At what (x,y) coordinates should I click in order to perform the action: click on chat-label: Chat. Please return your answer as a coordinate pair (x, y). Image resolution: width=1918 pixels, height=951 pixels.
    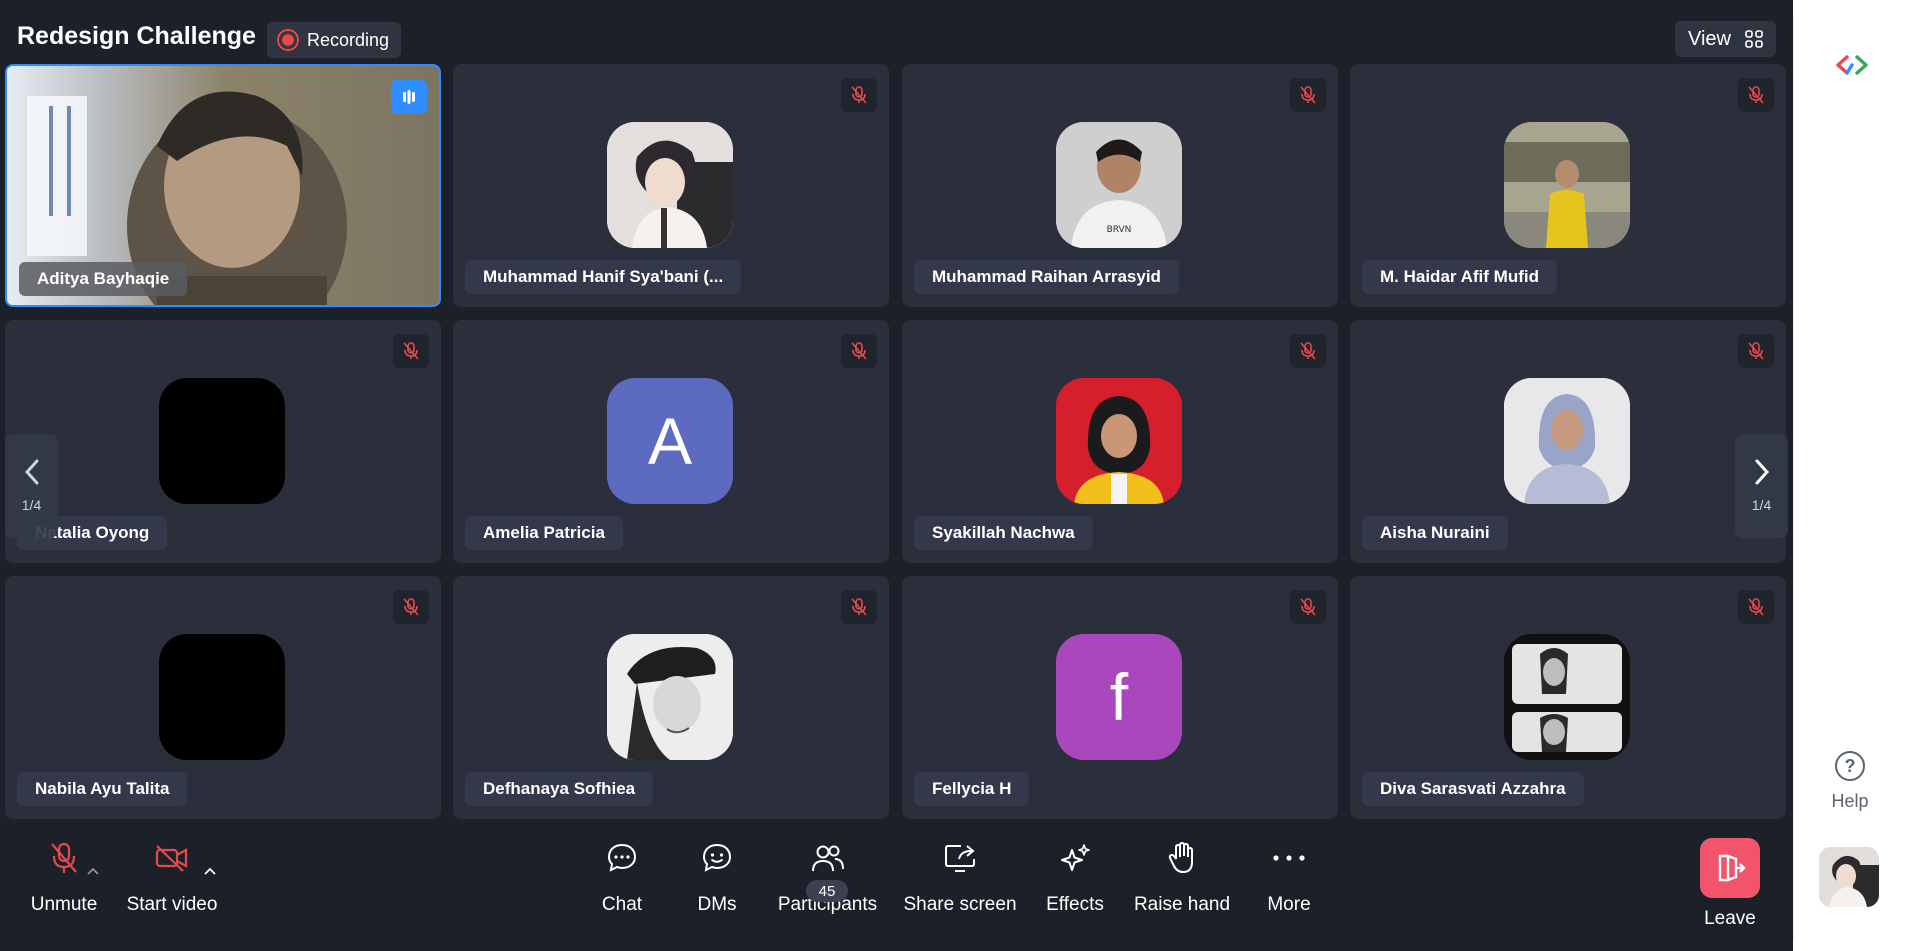
    Looking at the image, I should click on (622, 904).